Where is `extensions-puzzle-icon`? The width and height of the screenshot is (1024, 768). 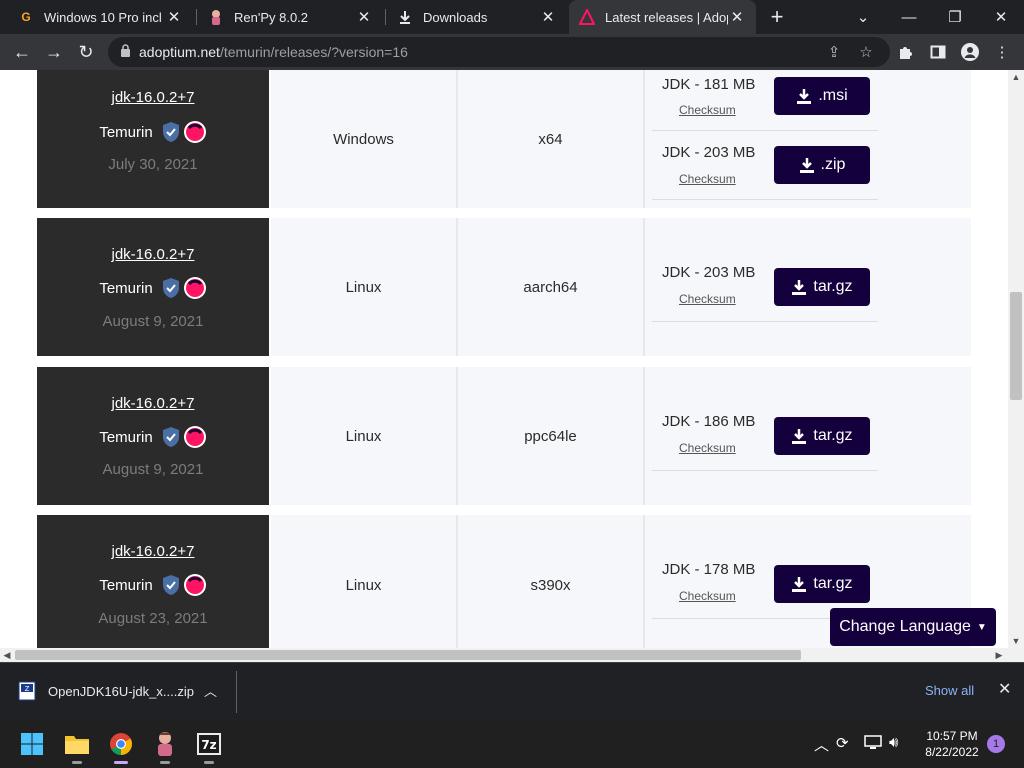
extensions-puzzle-icon is located at coordinates (906, 52).